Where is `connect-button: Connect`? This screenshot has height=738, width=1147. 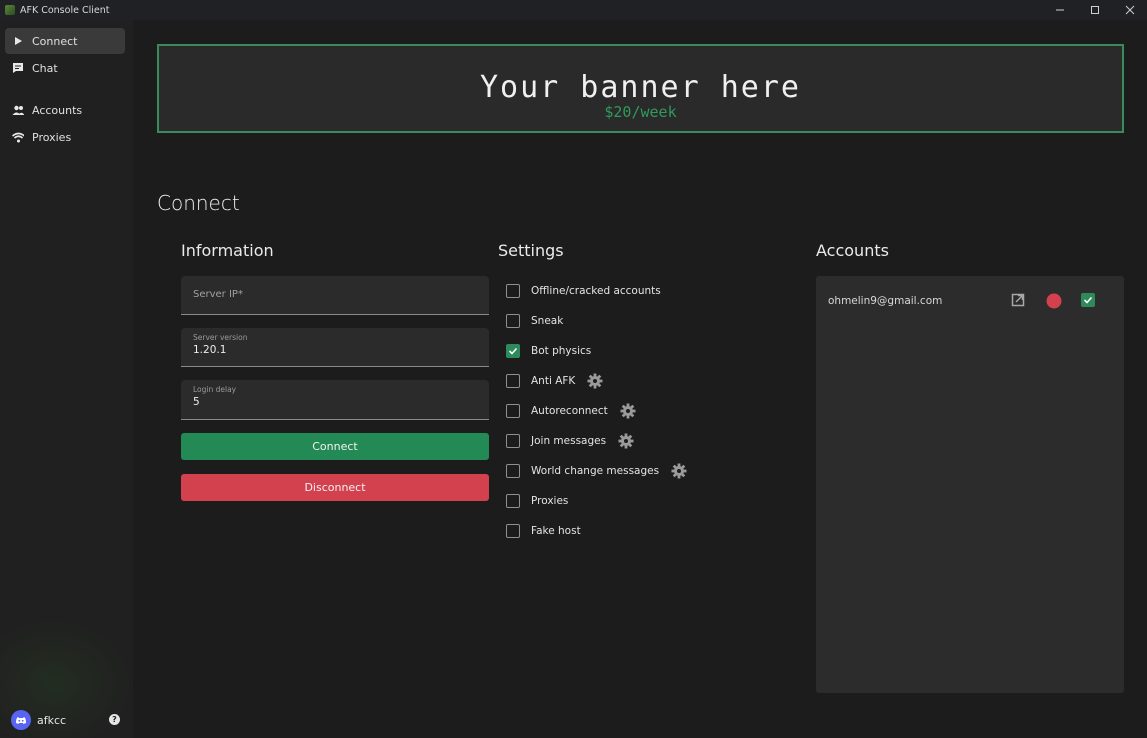
connect-button: Connect is located at coordinates (335, 446).